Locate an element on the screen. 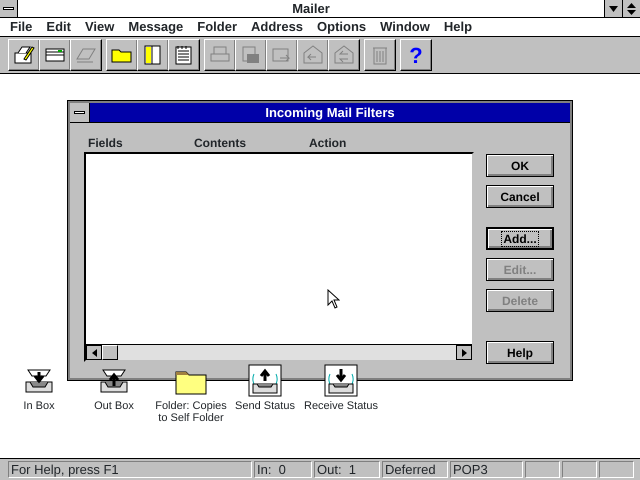 Image resolution: width=640 pixels, height=480 pixels. column-header: Fields is located at coordinates (105, 143).